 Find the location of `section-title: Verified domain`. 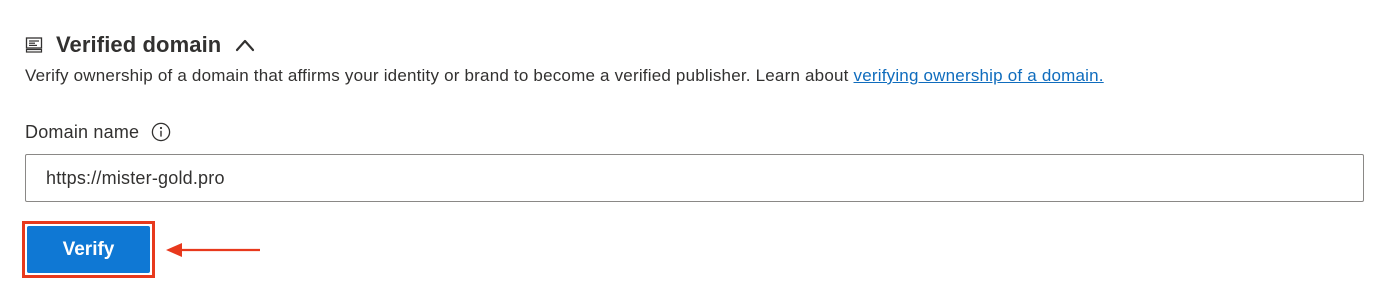

section-title: Verified domain is located at coordinates (139, 44).